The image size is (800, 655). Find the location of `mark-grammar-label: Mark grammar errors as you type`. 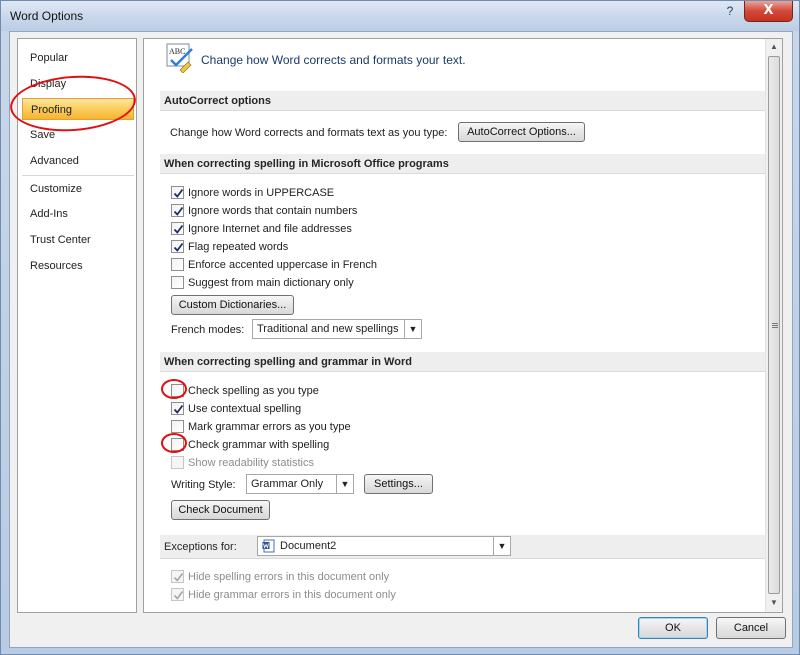

mark-grammar-label: Mark grammar errors as you type is located at coordinates (269, 427).